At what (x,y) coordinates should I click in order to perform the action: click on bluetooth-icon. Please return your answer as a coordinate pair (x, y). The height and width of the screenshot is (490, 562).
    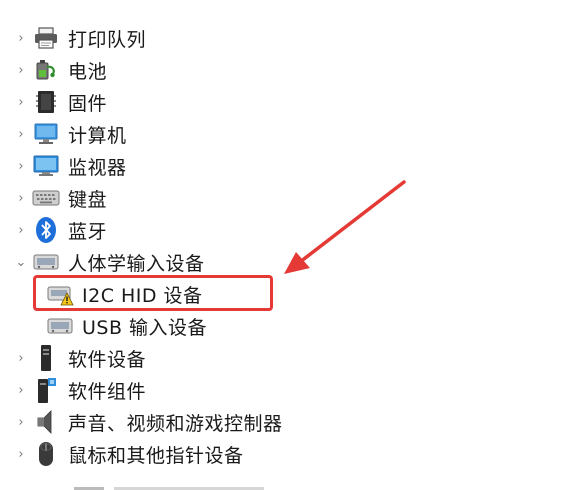
    Looking at the image, I should click on (46, 230).